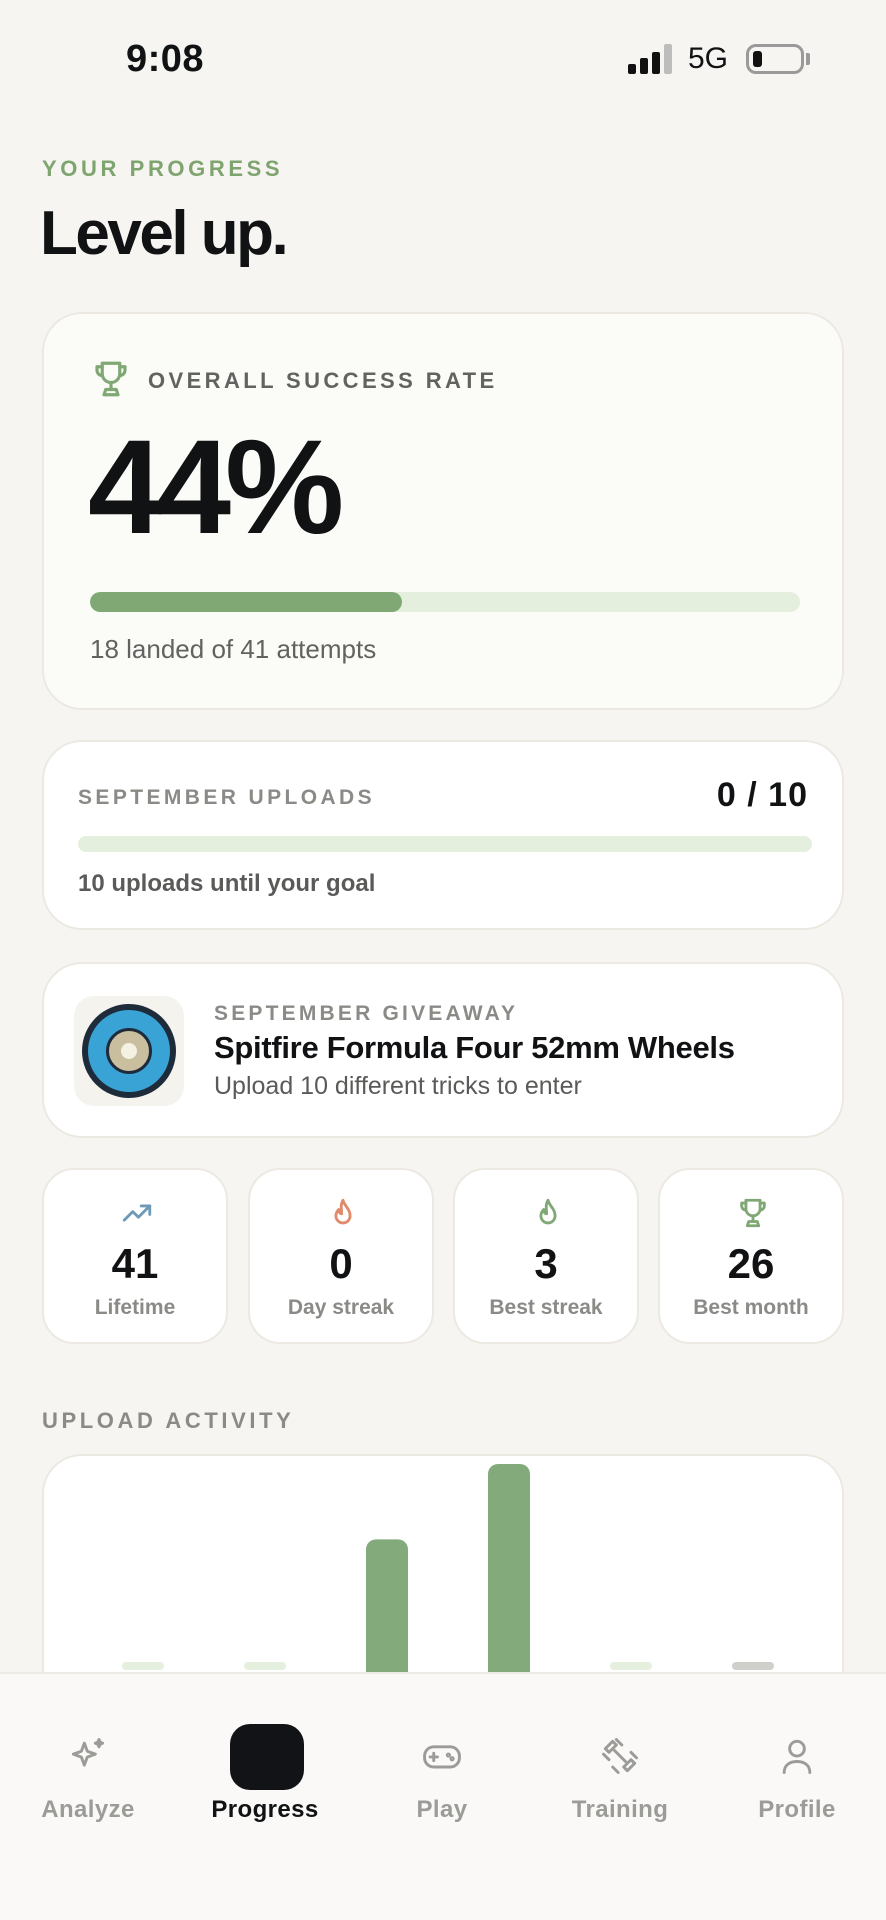 This screenshot has height=1920, width=886. What do you see at coordinates (442, 1789) in the screenshot?
I see `tab-play: Play` at bounding box center [442, 1789].